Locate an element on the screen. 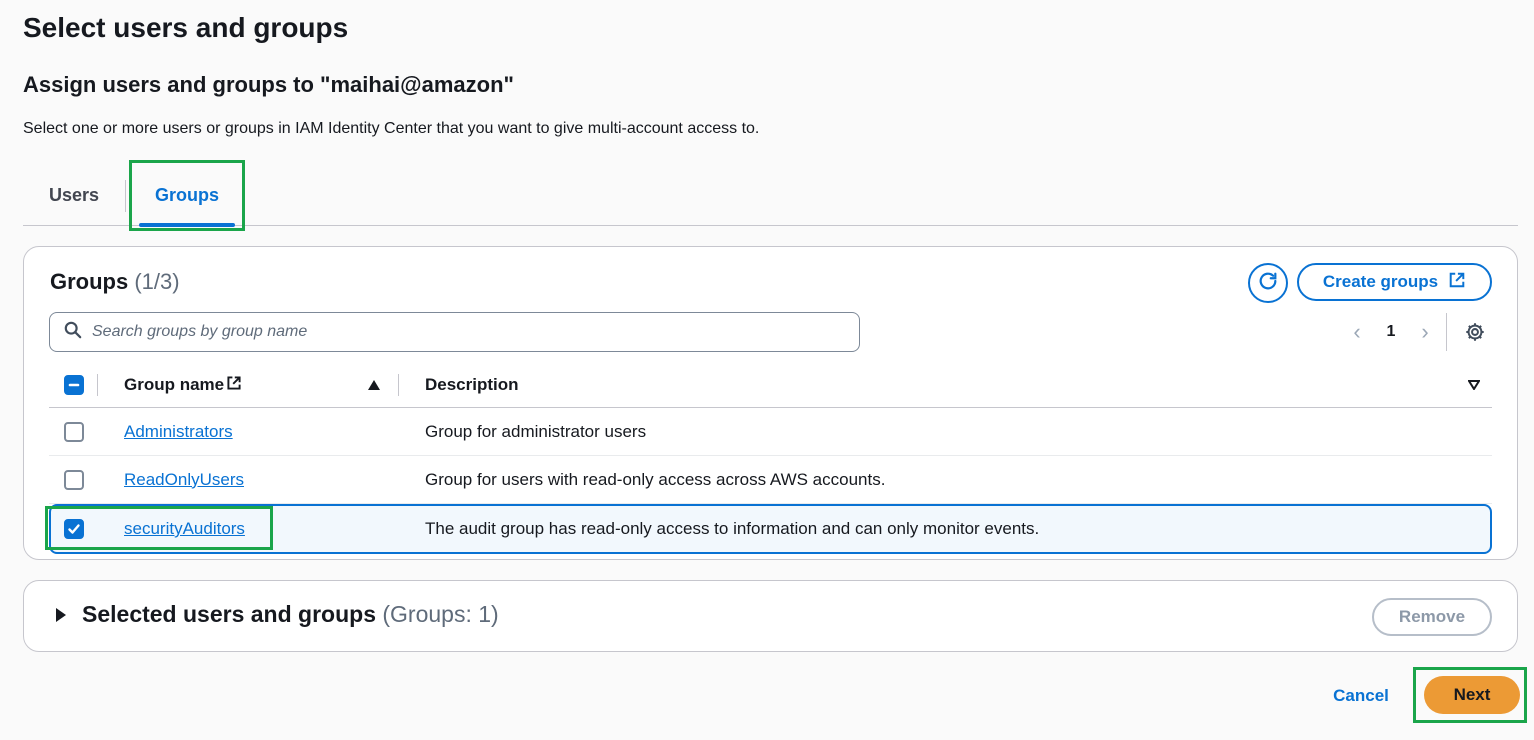 This screenshot has width=1534, height=740. next-button: Next is located at coordinates (1472, 695).